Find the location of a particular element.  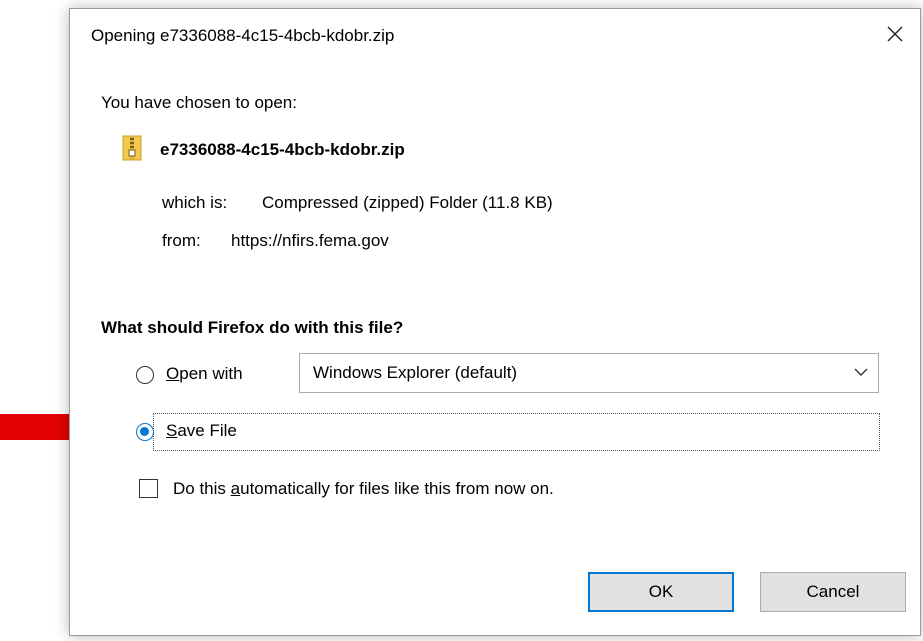

dialog-title: Opening e7336088-4c15-4bcb-kdobr.zip is located at coordinates (243, 35).